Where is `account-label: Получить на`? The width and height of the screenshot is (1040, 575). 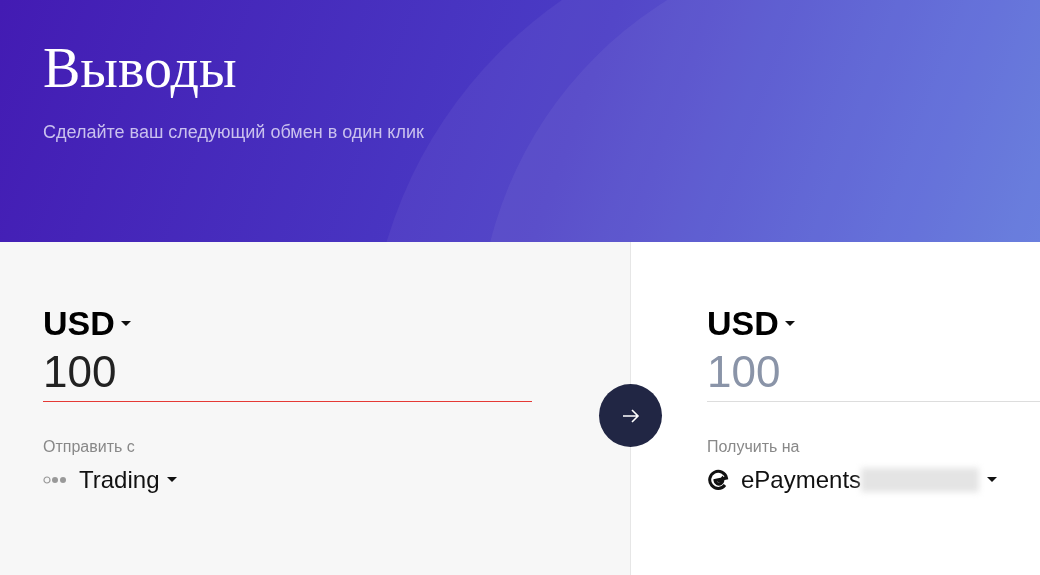 account-label: Получить на is located at coordinates (753, 447).